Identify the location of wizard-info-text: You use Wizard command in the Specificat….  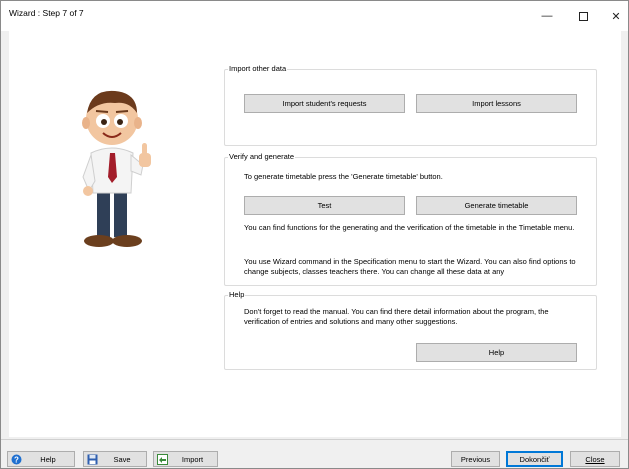
(410, 266).